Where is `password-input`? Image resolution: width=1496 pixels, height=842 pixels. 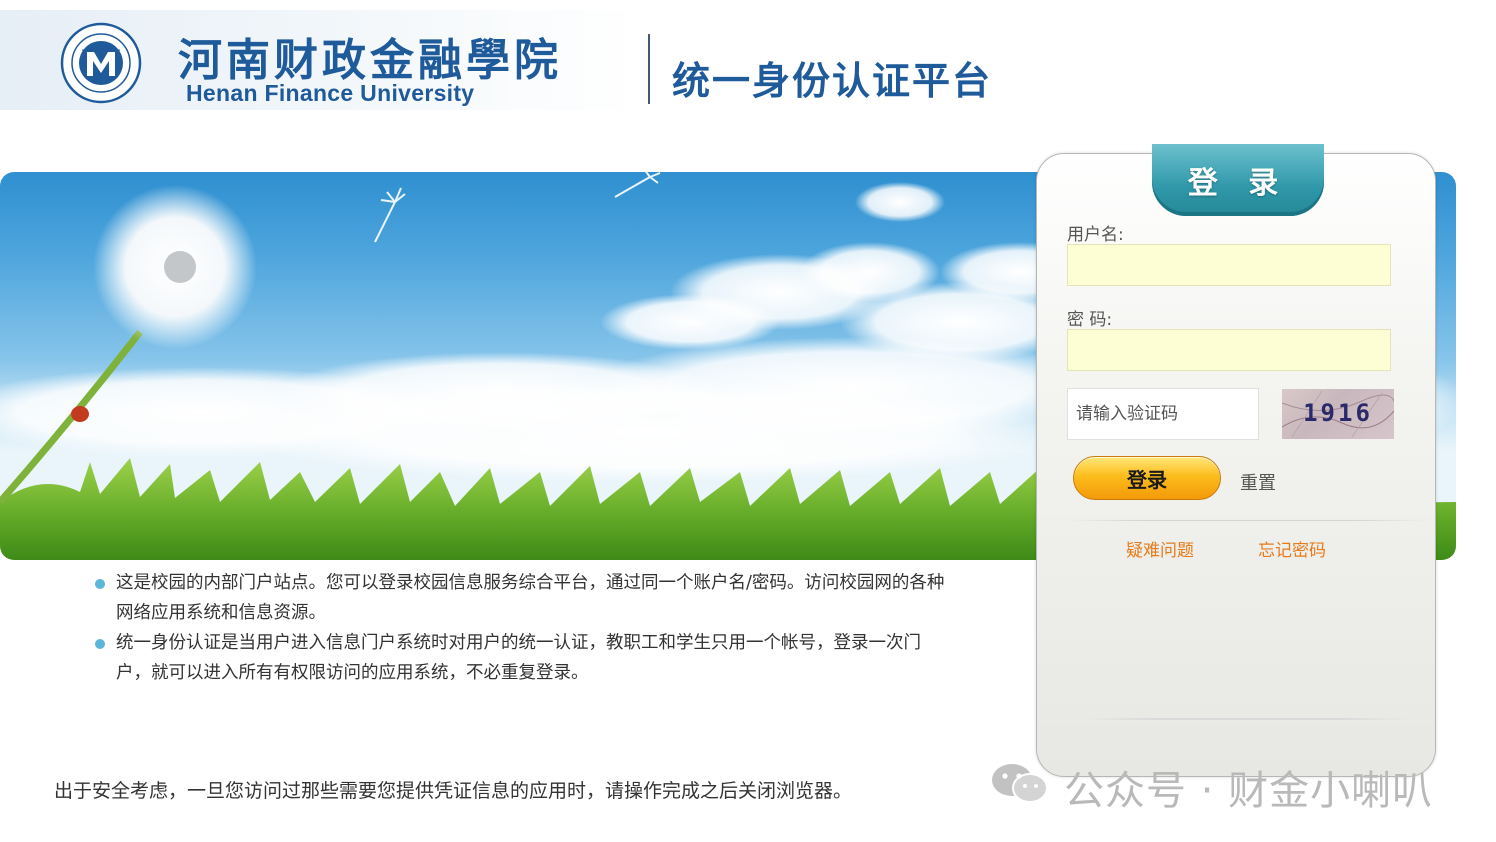 password-input is located at coordinates (1229, 350).